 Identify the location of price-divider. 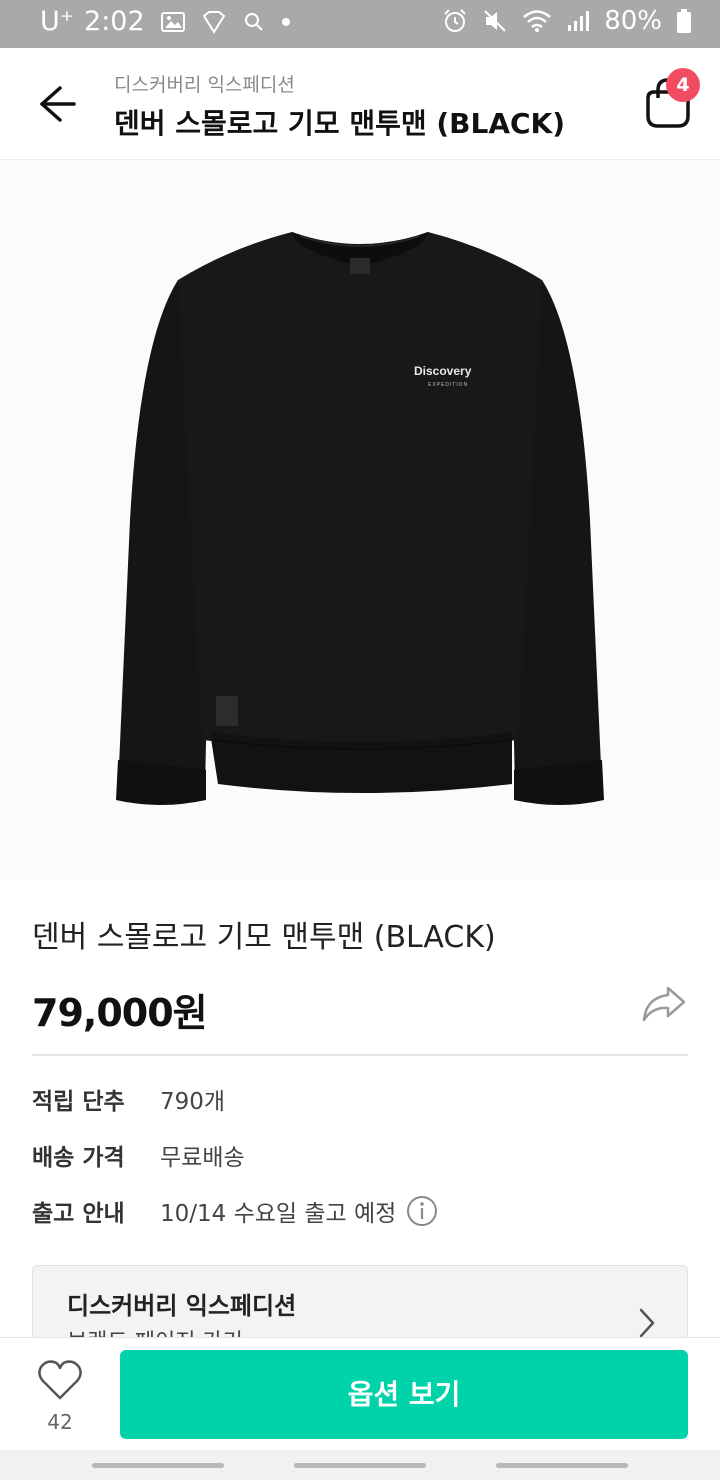
(360, 1055).